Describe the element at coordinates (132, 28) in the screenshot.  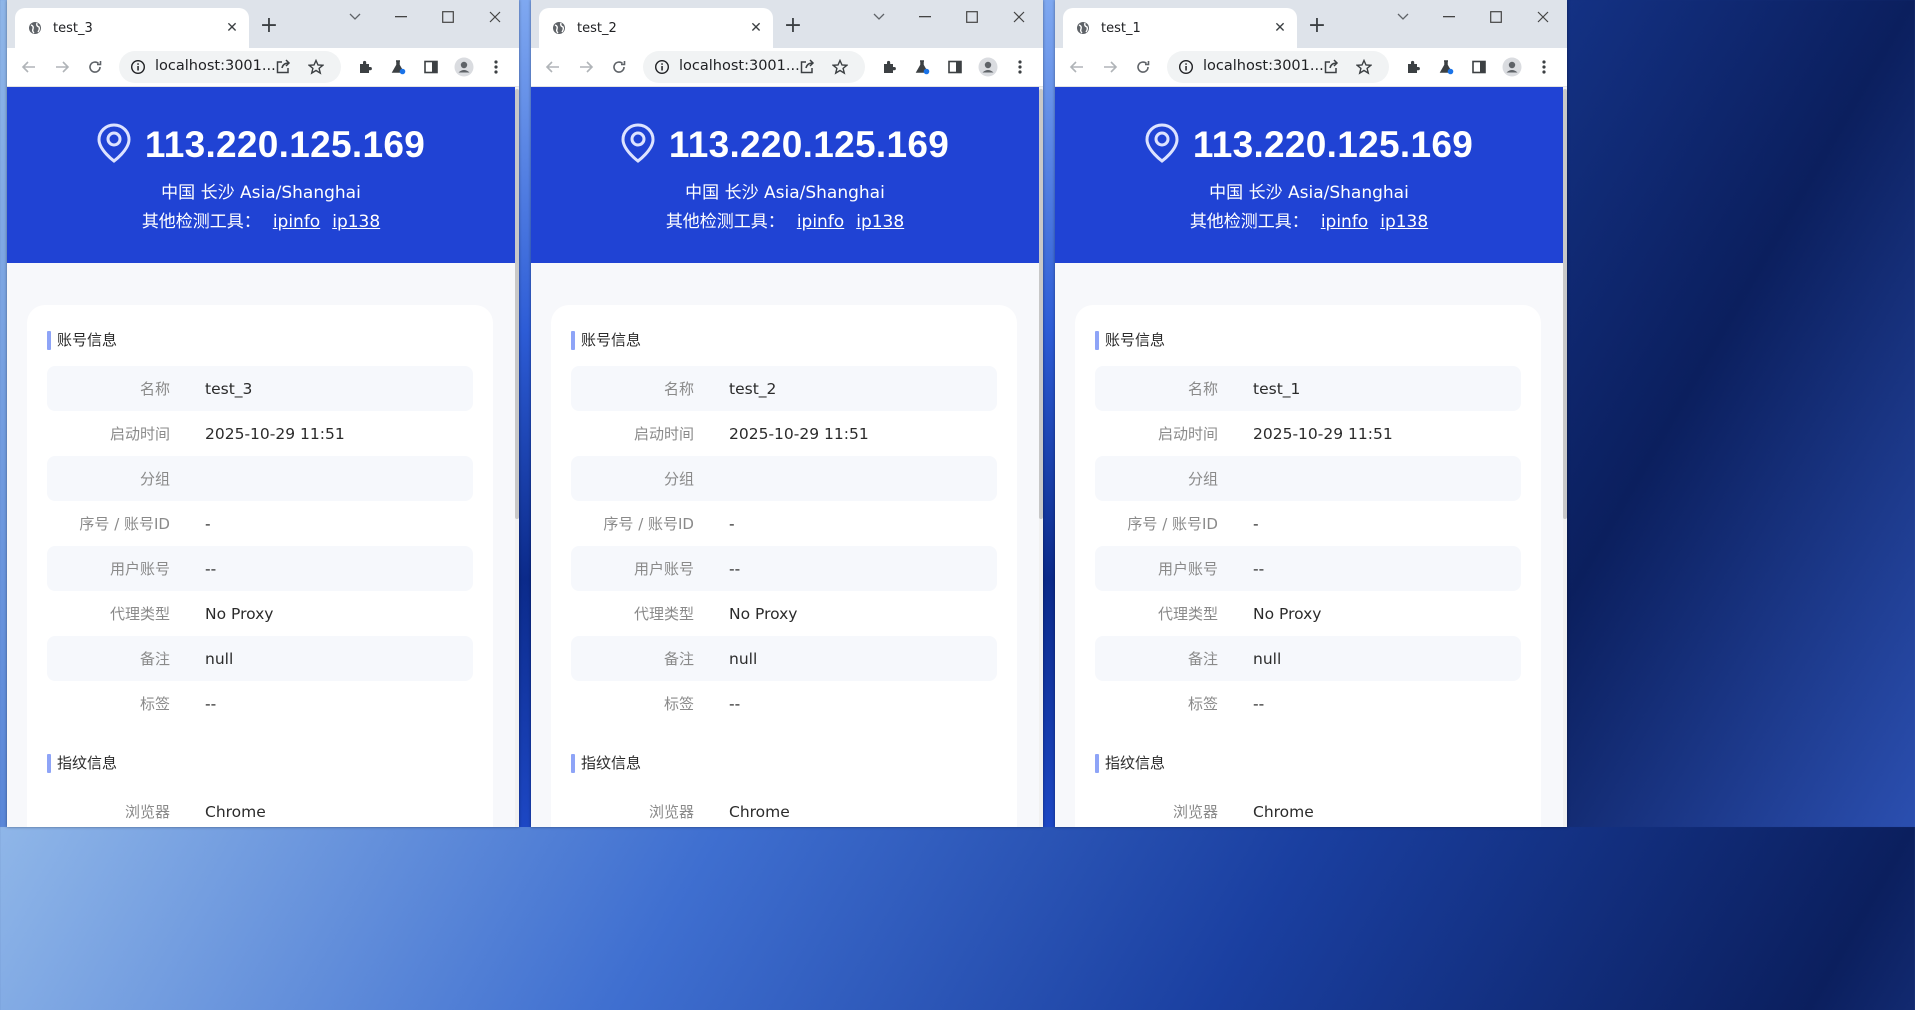
I see `browser-tab: test_3 ✕` at that location.